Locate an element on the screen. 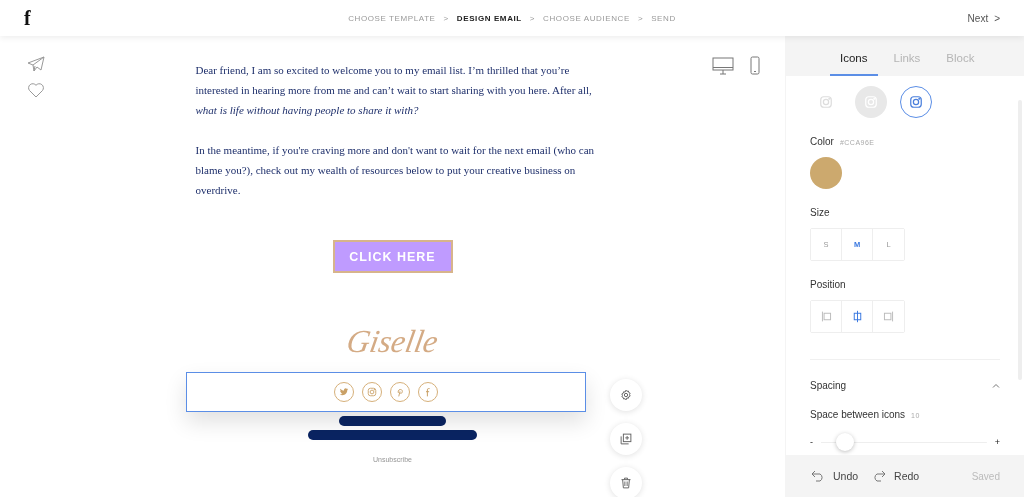 Image resolution: width=1024 pixels, height=497 pixels. chevron-icon is located at coordinates (996, 385).